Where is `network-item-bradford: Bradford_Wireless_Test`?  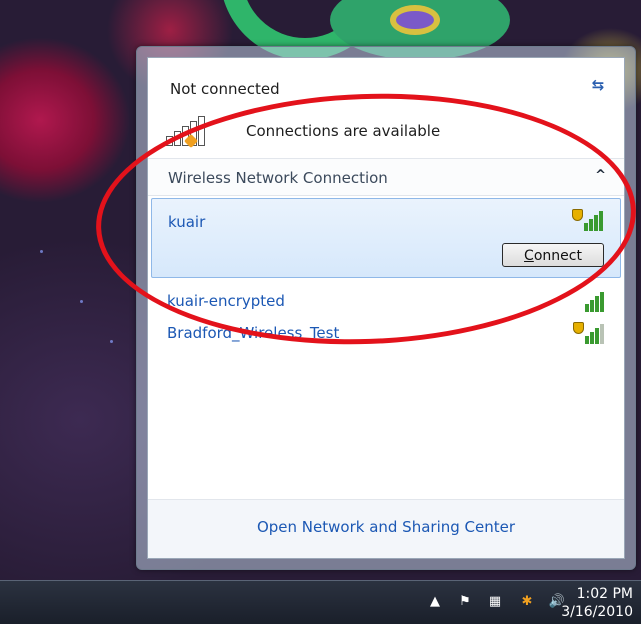 network-item-bradford: Bradford_Wireless_Test is located at coordinates (386, 333).